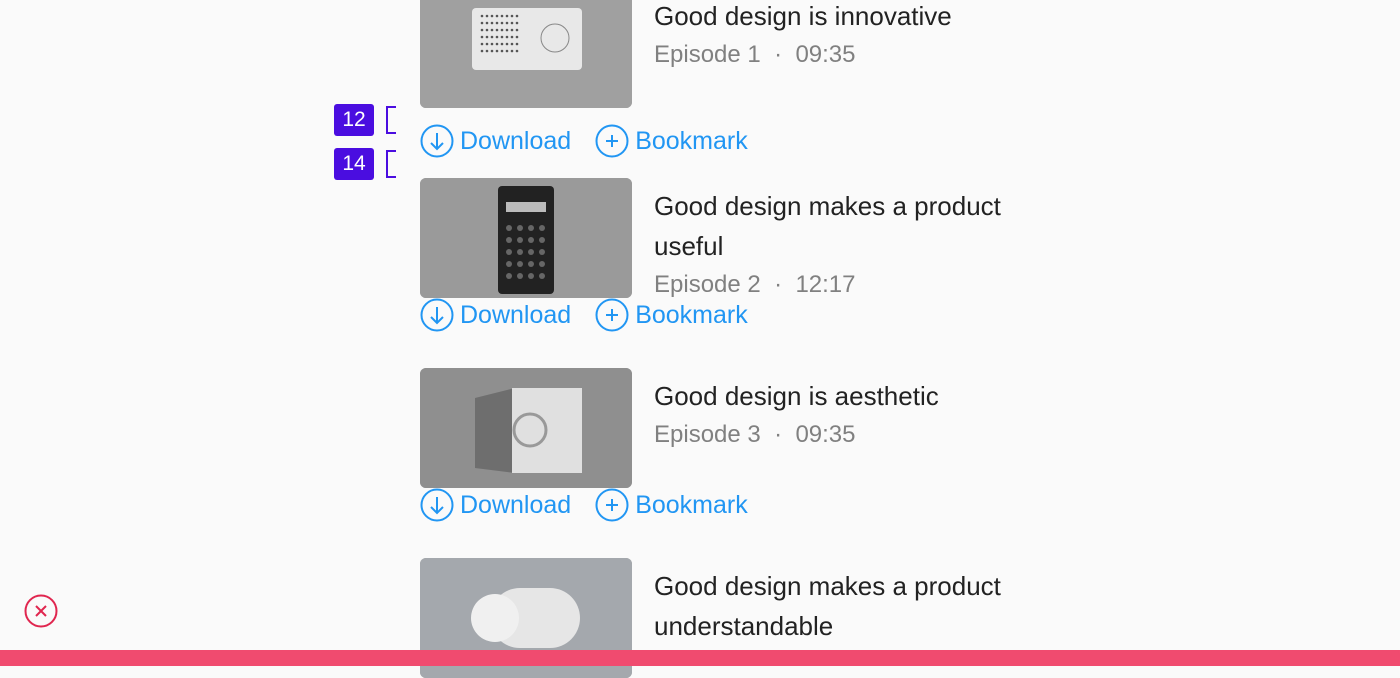  What do you see at coordinates (707, 434) in the screenshot?
I see `episode-number: Episode 3` at bounding box center [707, 434].